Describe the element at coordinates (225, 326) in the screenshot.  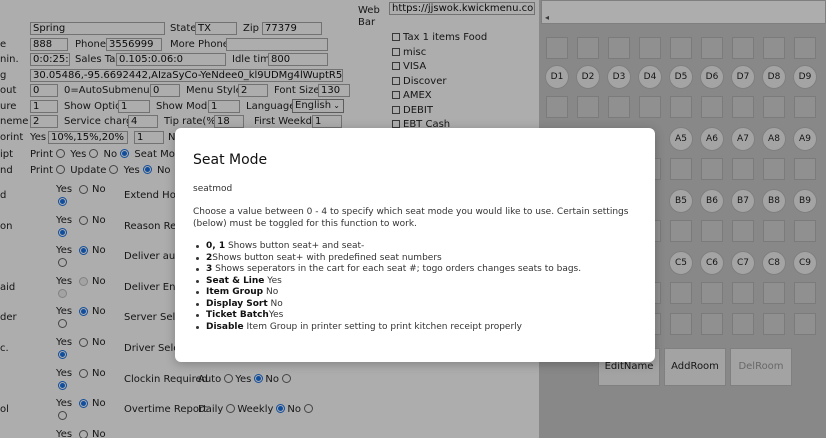
I see `option-key: Disable` at that location.